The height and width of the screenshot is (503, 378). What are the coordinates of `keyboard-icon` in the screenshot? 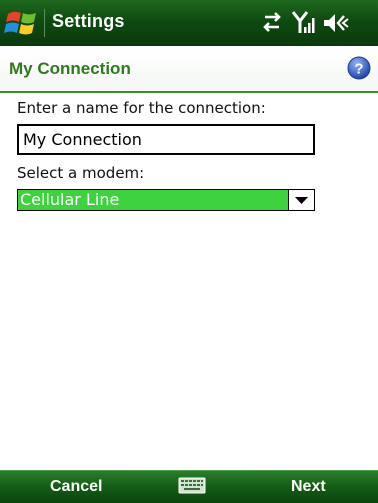 It's located at (192, 486).